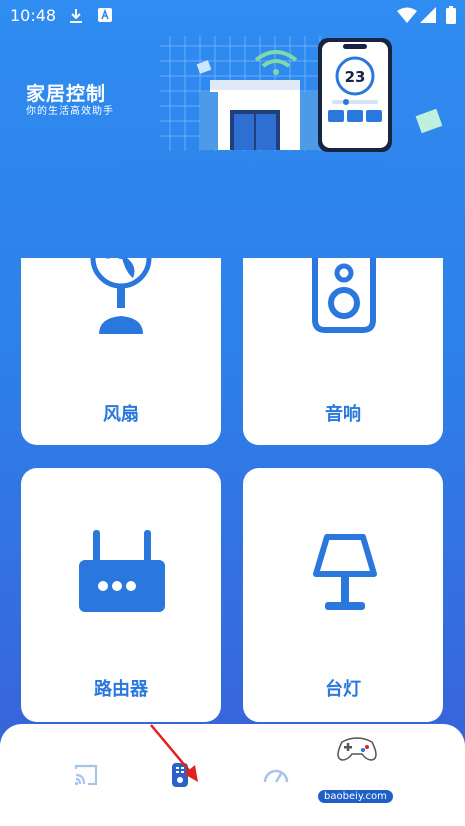 This screenshot has width=465, height=826. Describe the element at coordinates (121, 296) in the screenshot. I see `fan-icon` at that location.